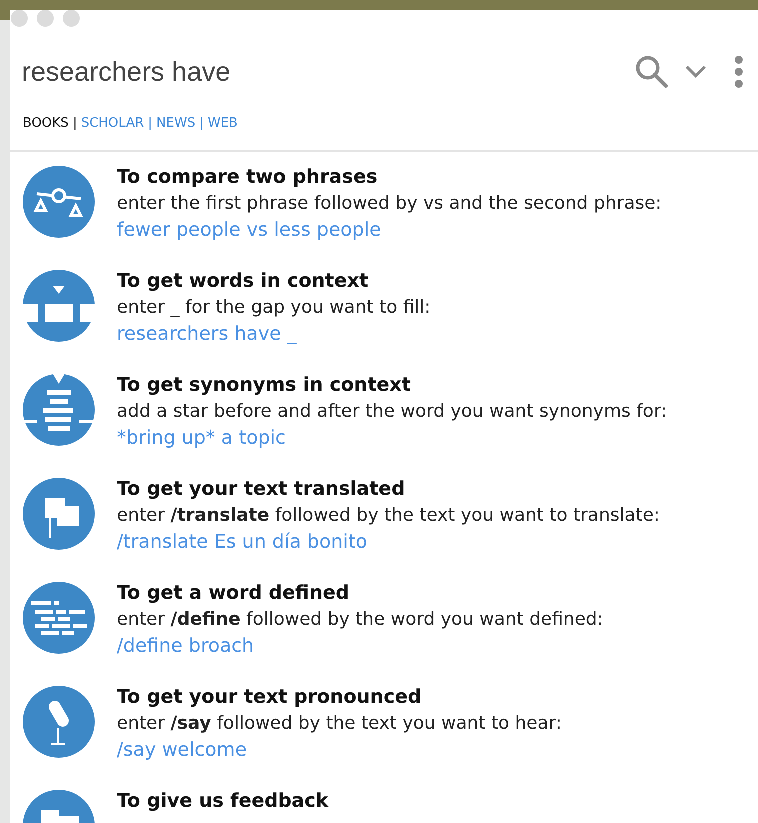 The image size is (758, 823). I want to click on example-link: /translate Es un día bonito, so click(388, 542).